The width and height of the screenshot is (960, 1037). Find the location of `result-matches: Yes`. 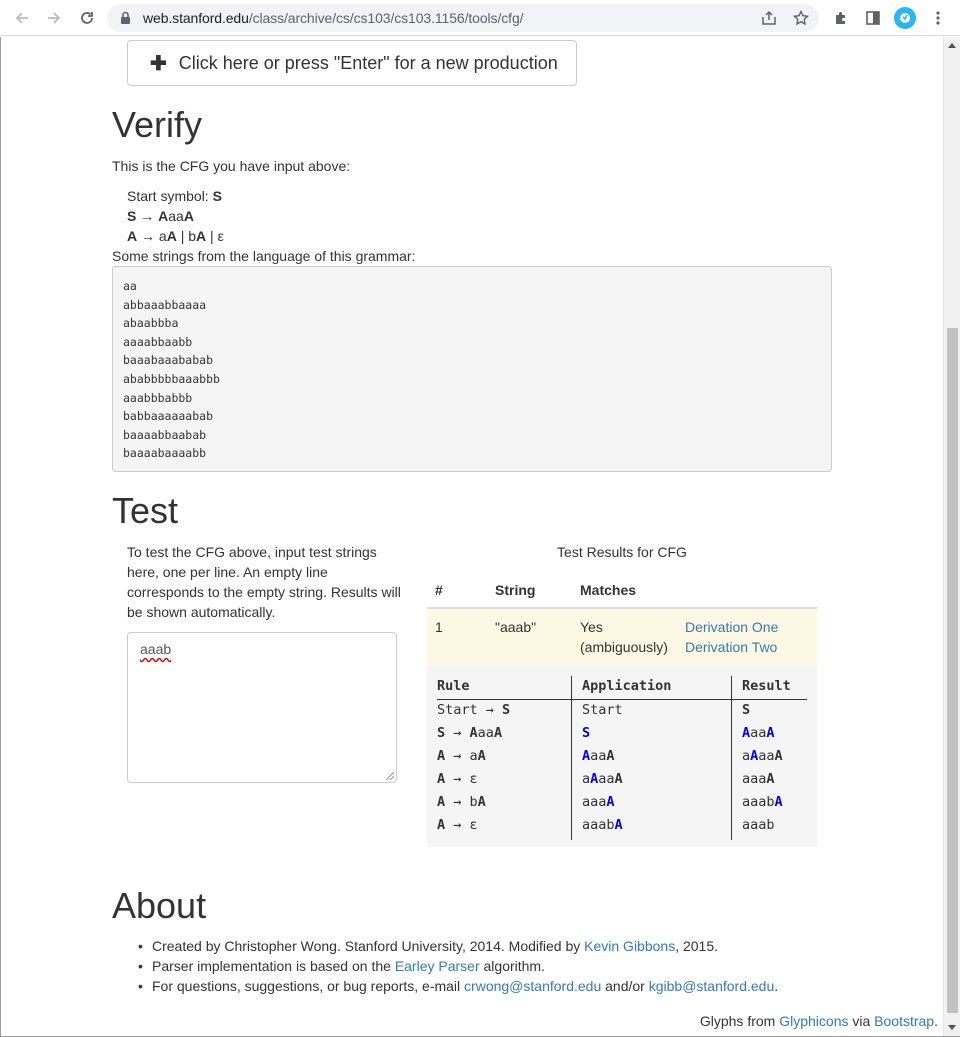

result-matches: Yes is located at coordinates (591, 627).